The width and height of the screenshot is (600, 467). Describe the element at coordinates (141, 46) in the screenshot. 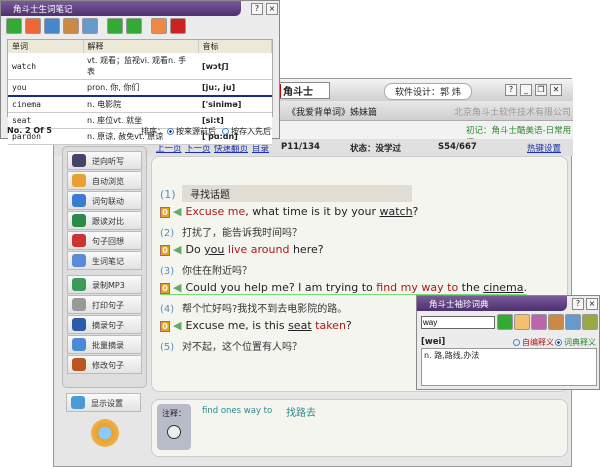

I see `col-meaning: 解释` at that location.